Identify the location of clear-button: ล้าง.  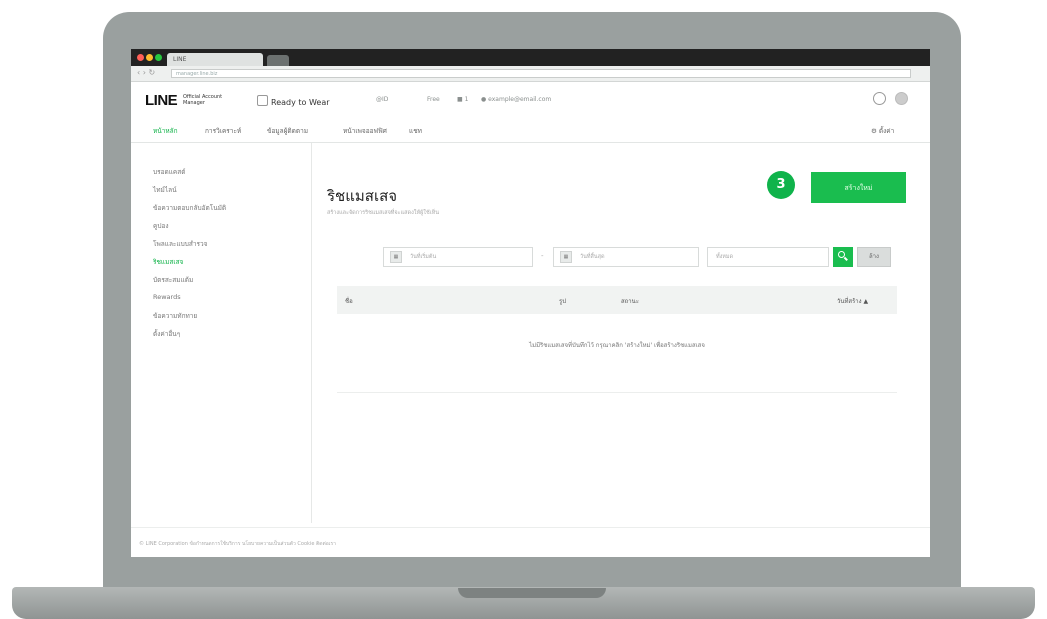
(874, 257).